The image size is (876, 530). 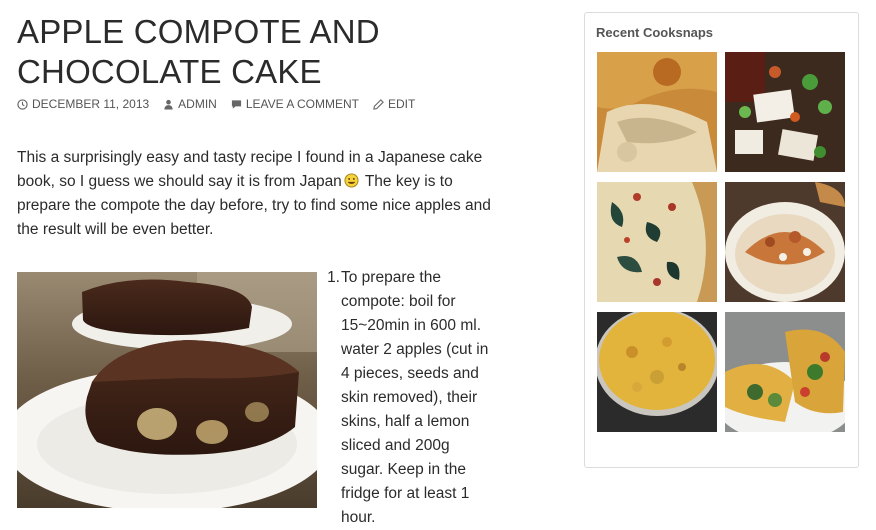 I want to click on post-date: DECEMBER 11, 2013, so click(x=83, y=104).